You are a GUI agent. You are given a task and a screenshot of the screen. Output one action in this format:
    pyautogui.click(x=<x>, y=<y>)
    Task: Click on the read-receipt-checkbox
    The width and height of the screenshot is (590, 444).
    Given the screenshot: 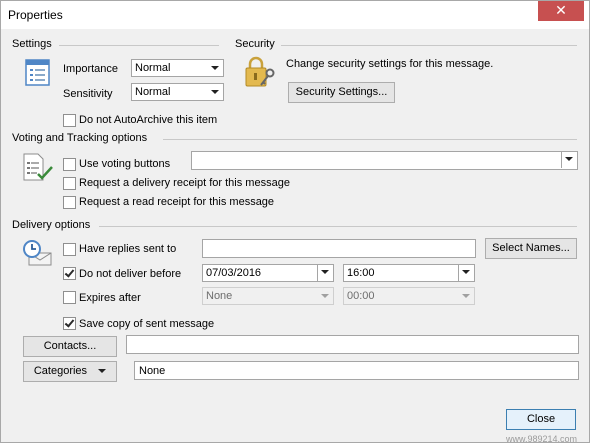 What is the action you would take?
    pyautogui.click(x=69, y=202)
    